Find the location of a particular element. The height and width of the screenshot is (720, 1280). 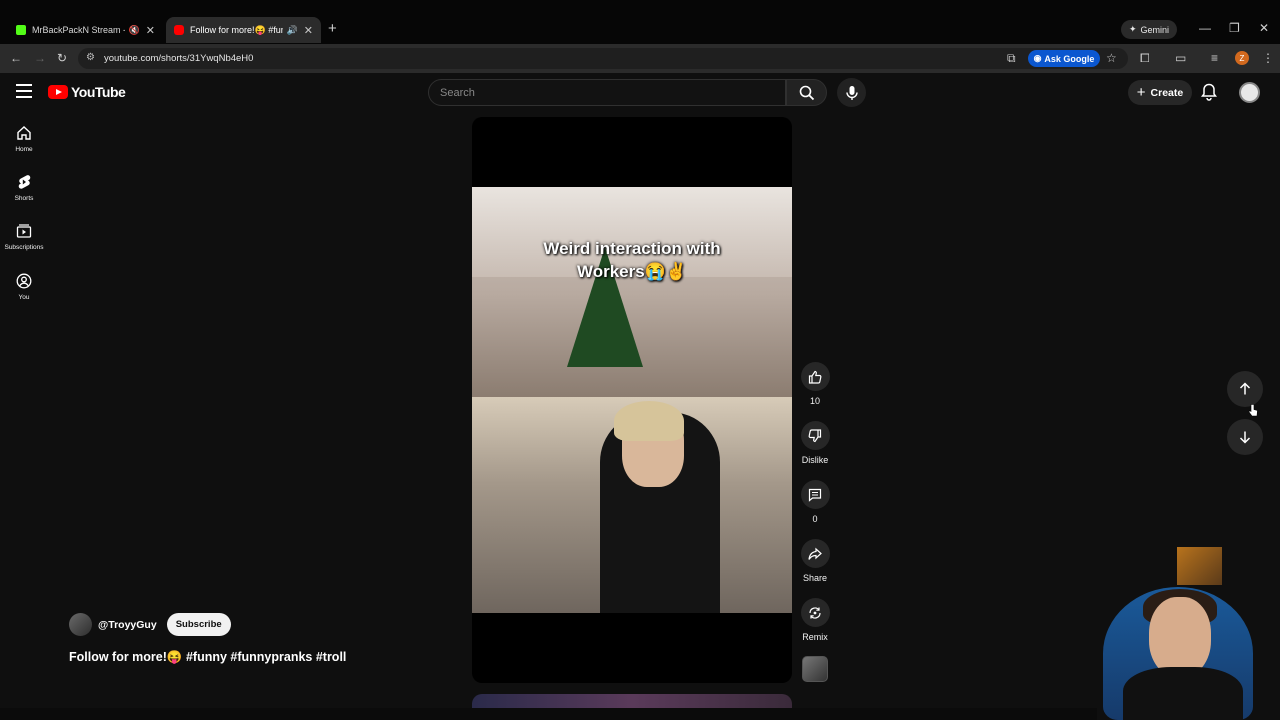

sidebar-item-subscriptions: Subscriptions is located at coordinates (24, 237).